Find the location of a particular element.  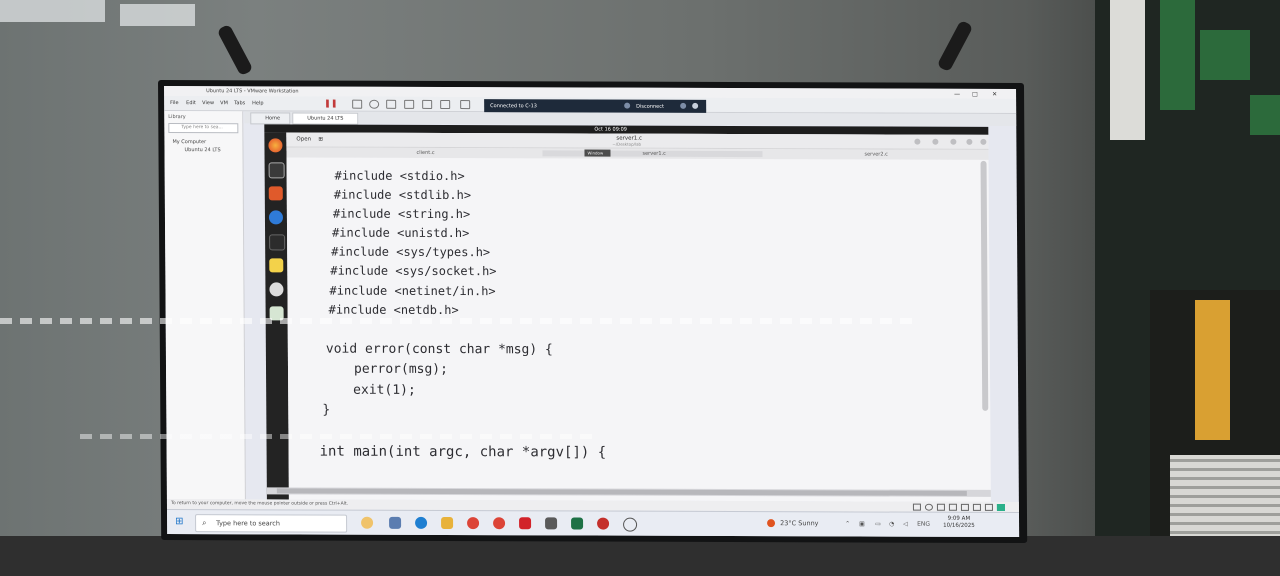

settings-icon is located at coordinates (683, 105).